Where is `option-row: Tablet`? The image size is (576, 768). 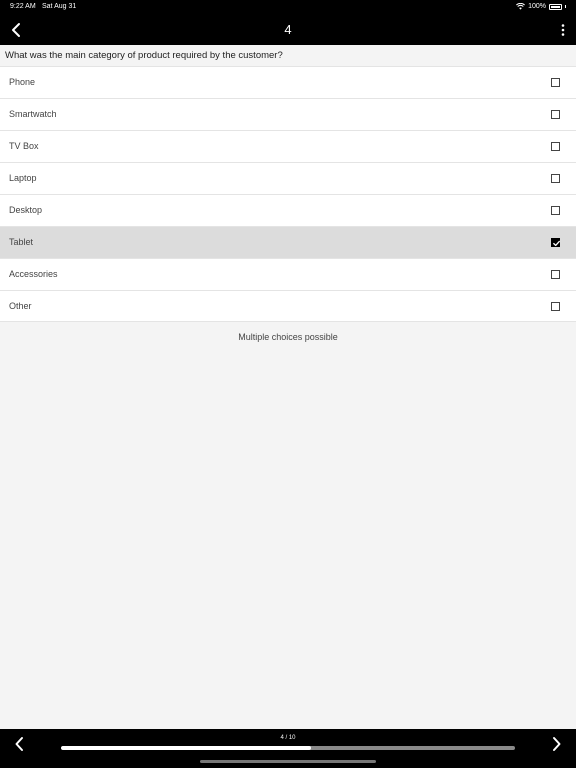
option-row: Tablet is located at coordinates (288, 242).